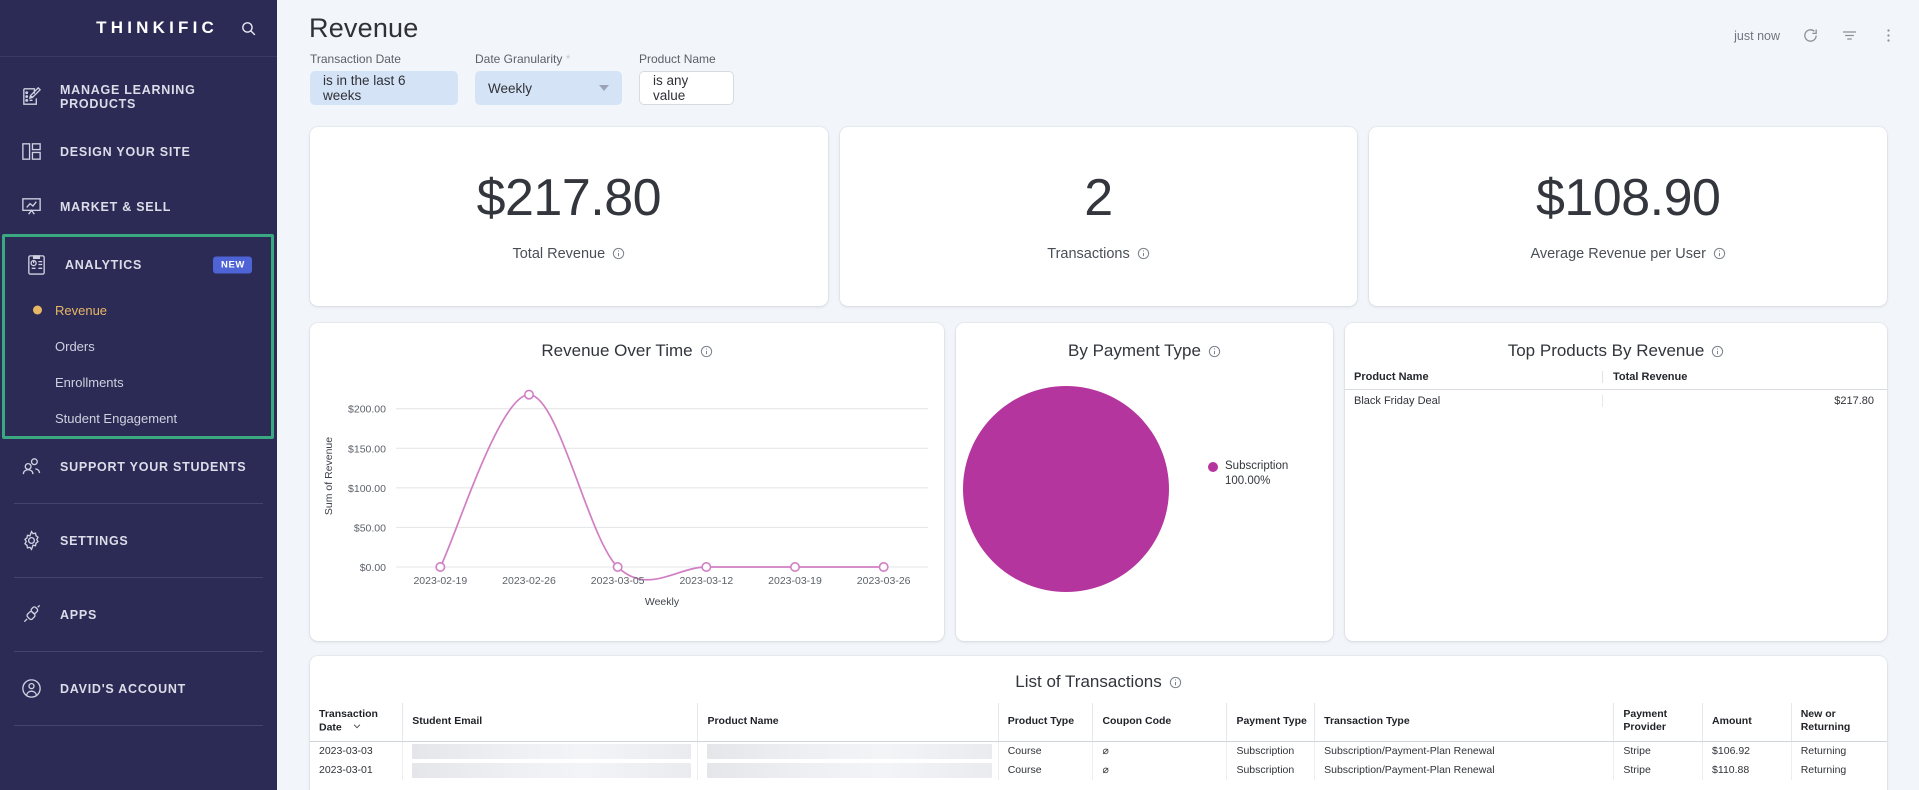 This screenshot has width=1919, height=790. I want to click on svg-text: 2023-03-26, so click(884, 581).